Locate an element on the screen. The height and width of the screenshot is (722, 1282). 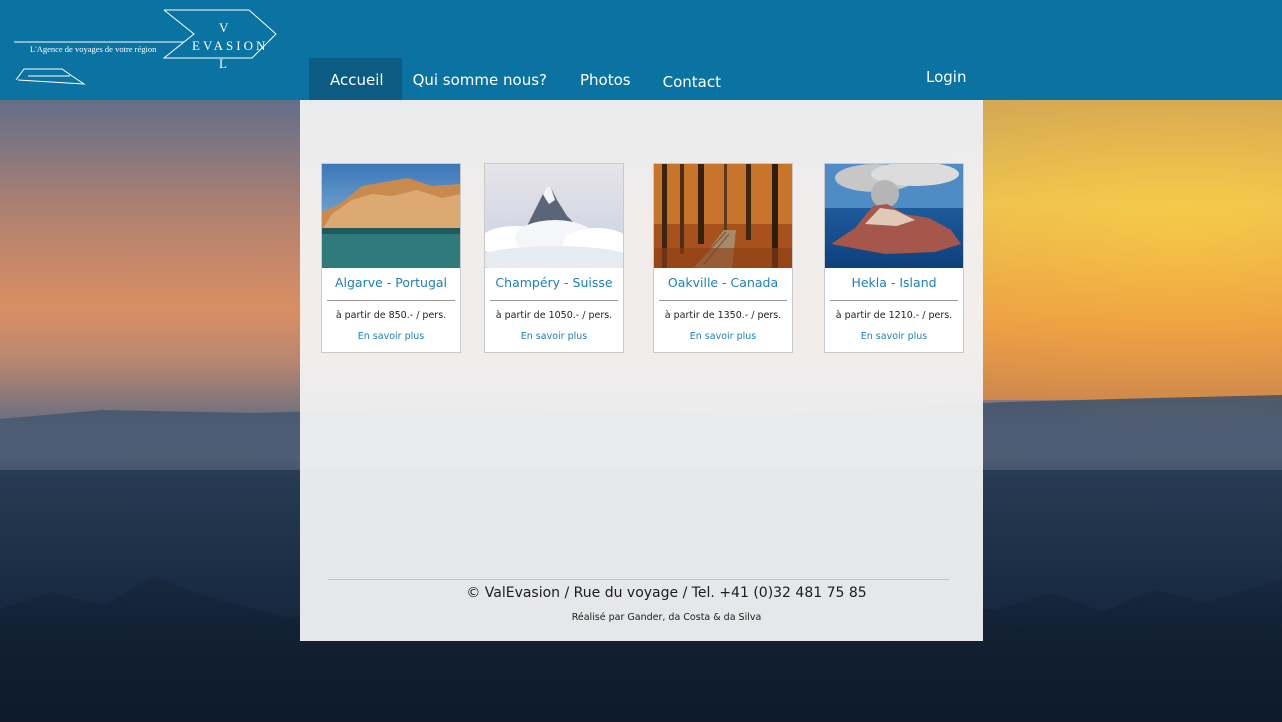
oakville-photo is located at coordinates (723, 216).